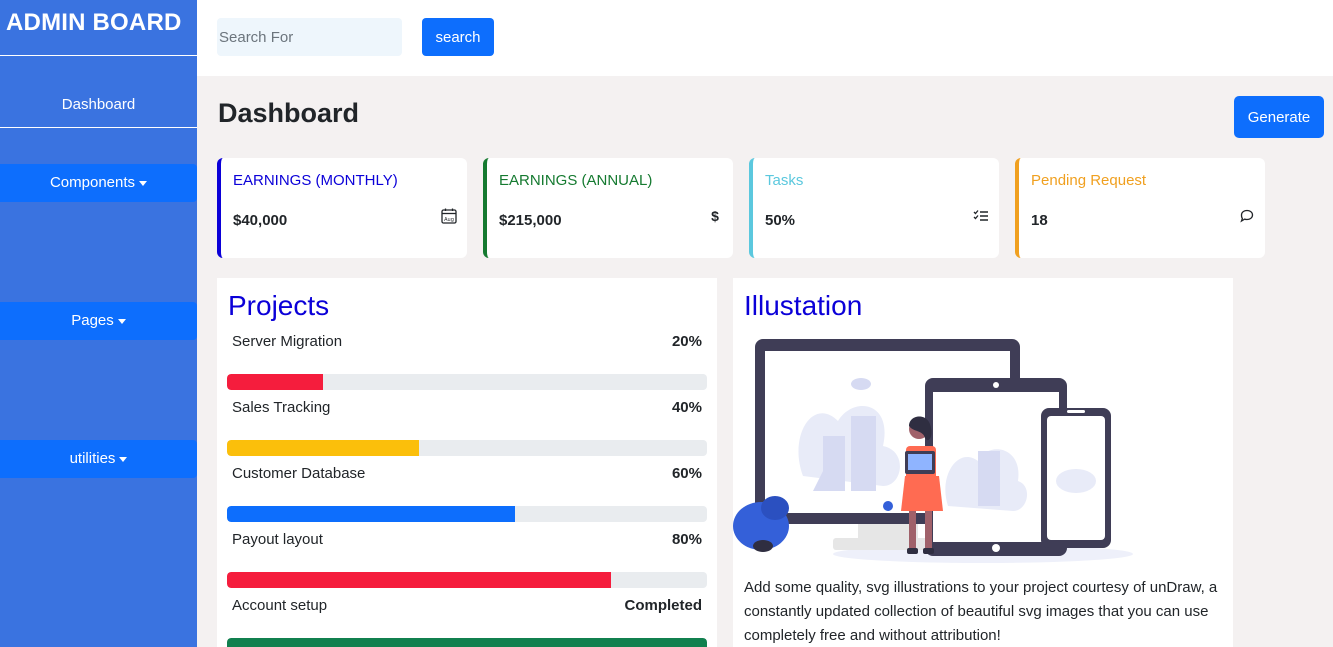  I want to click on project-percent: 80%, so click(686, 539).